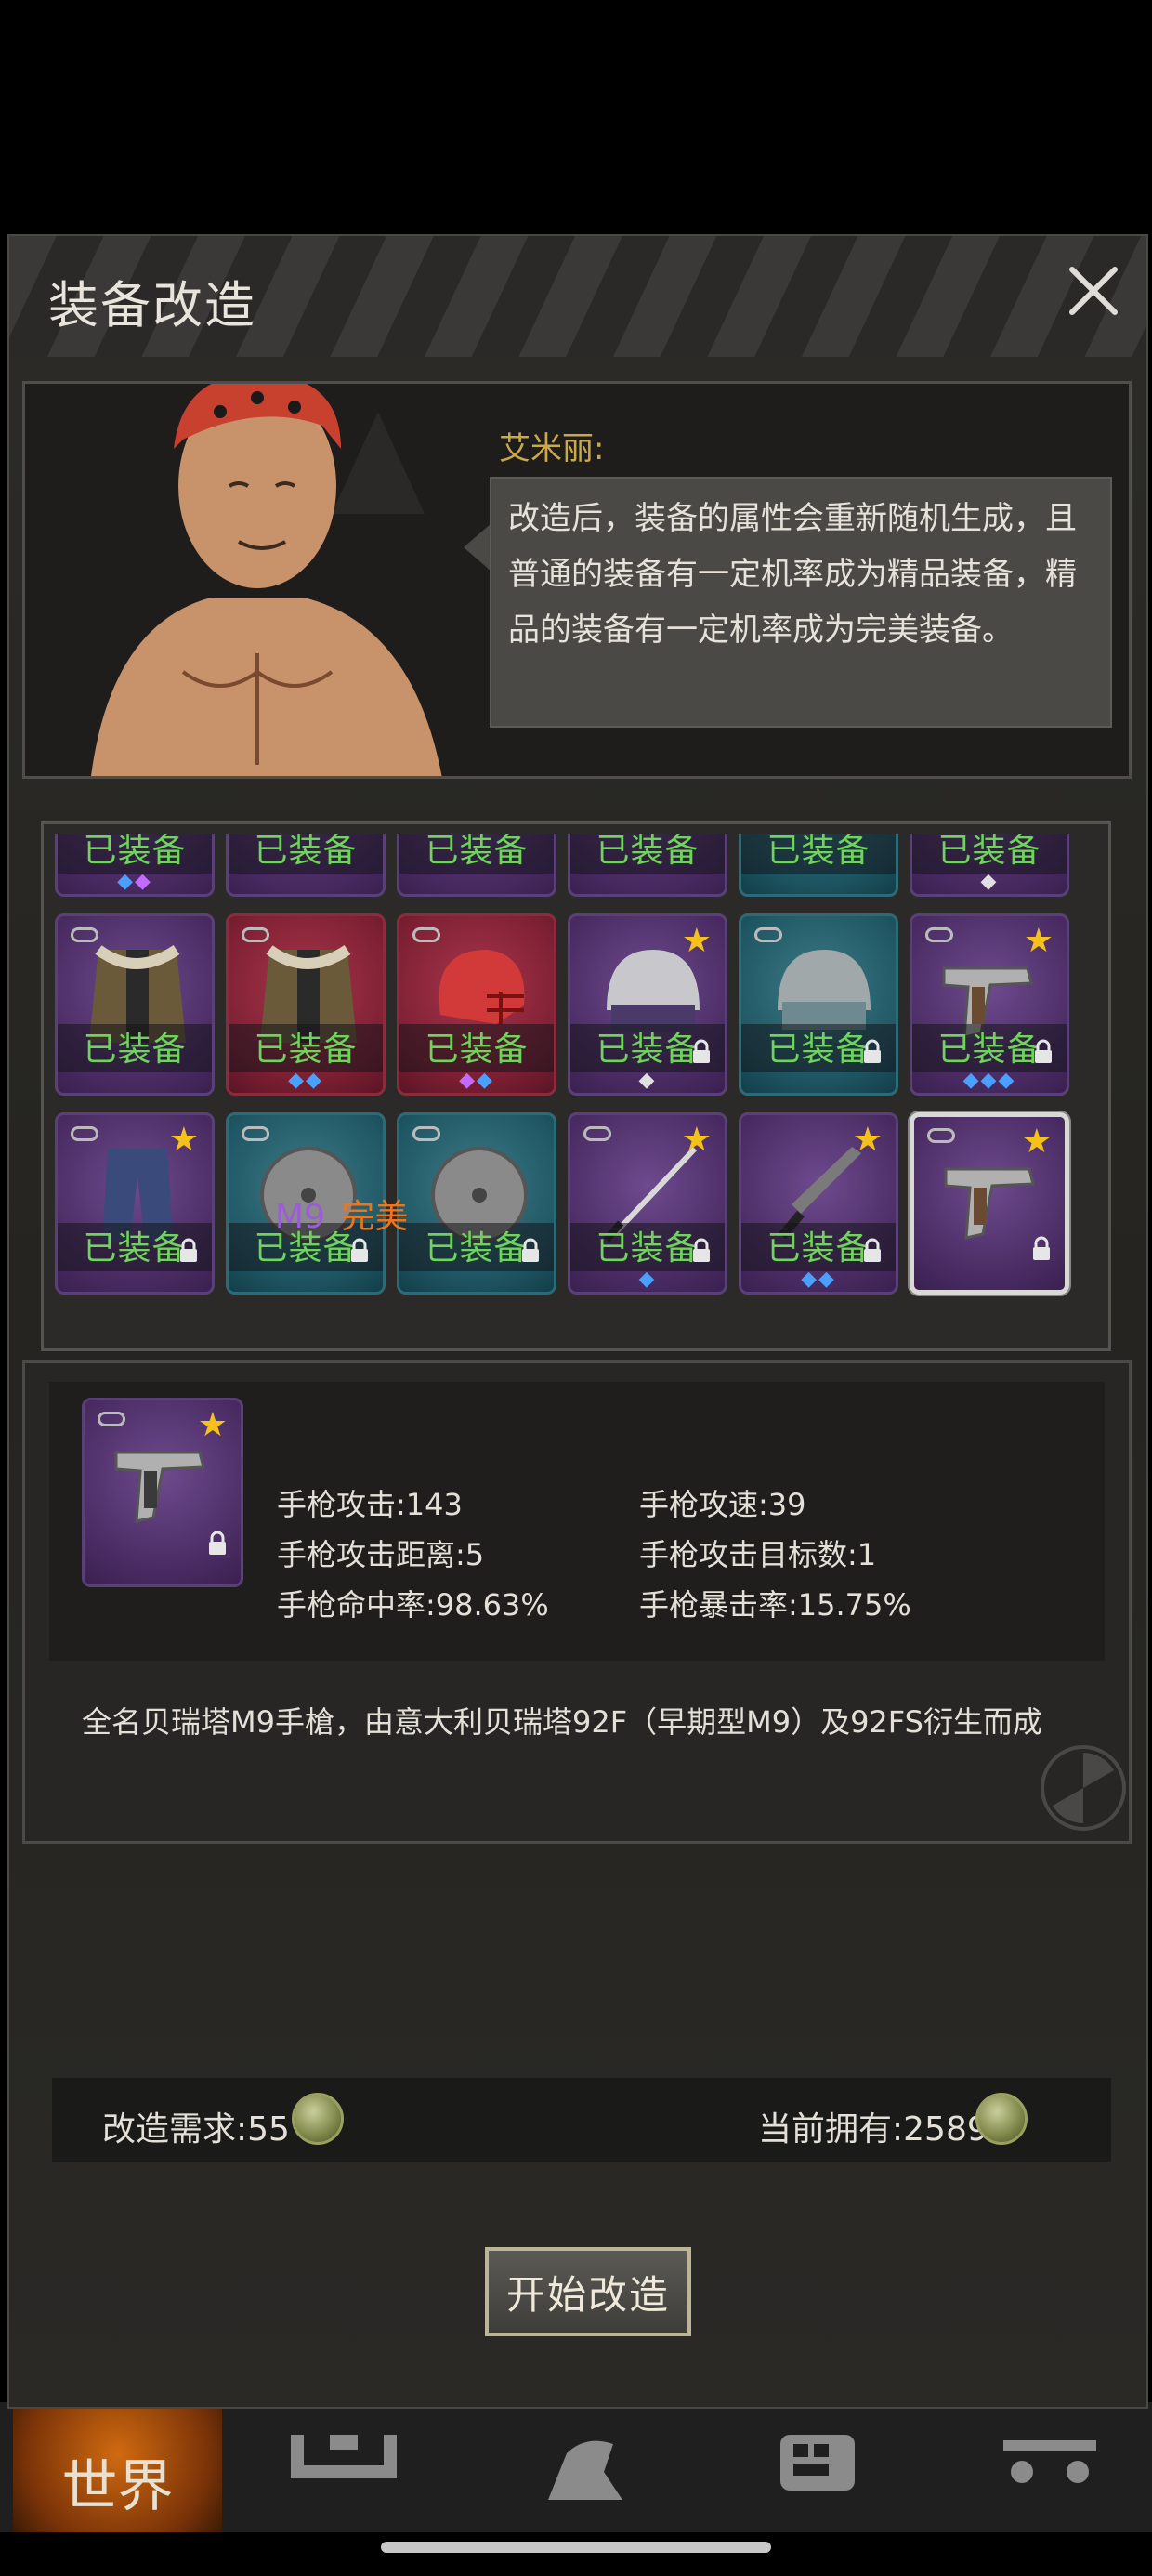  Describe the element at coordinates (375, 1217) in the screenshot. I see `item-quality: 完美` at that location.